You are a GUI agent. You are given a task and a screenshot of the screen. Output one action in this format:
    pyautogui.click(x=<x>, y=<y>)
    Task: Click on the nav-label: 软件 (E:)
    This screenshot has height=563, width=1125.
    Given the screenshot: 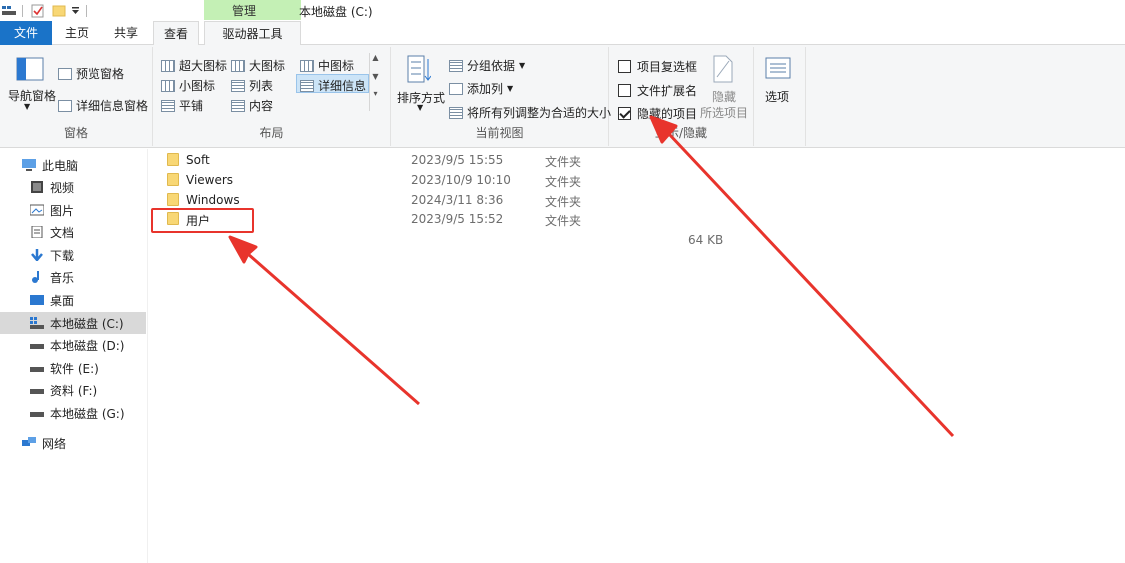 What is the action you would take?
    pyautogui.click(x=74, y=368)
    